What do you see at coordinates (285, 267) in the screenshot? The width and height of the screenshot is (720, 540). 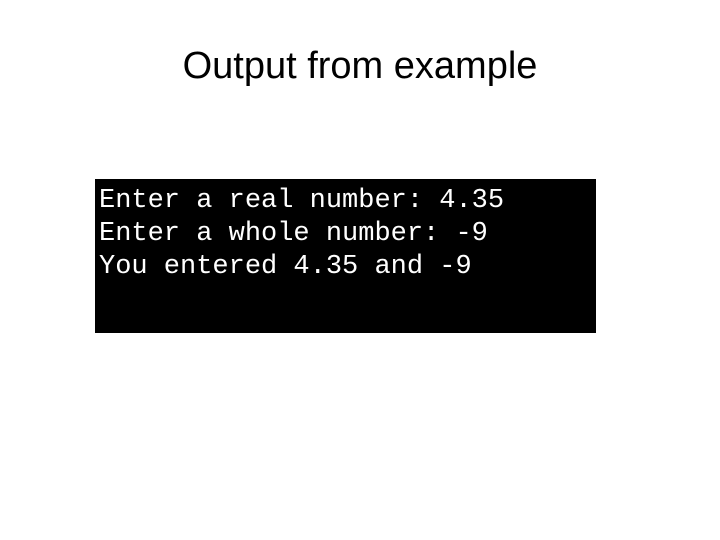 I see `console-line: You entered 4.35 and -9` at bounding box center [285, 267].